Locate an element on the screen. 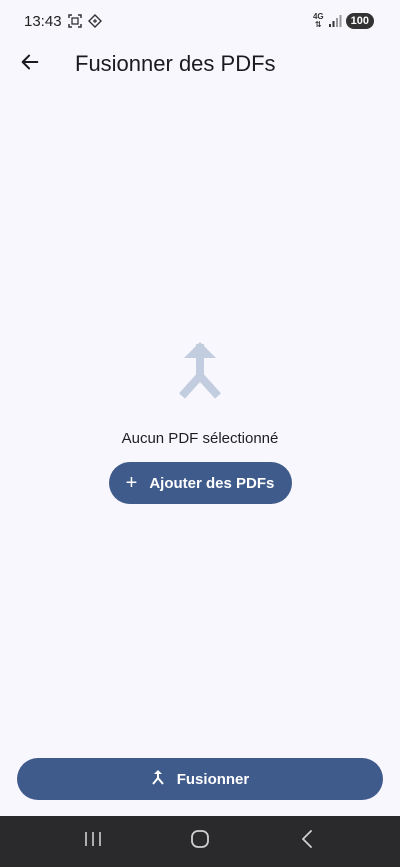  screenshot-icon is located at coordinates (74, 21).